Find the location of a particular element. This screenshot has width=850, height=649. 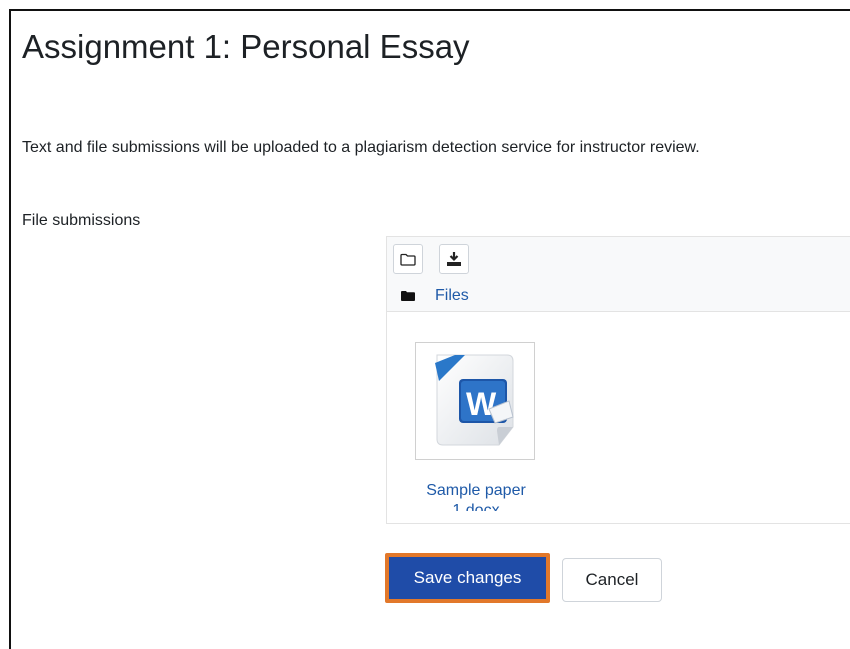

file-thumbnail: W is located at coordinates (475, 401).